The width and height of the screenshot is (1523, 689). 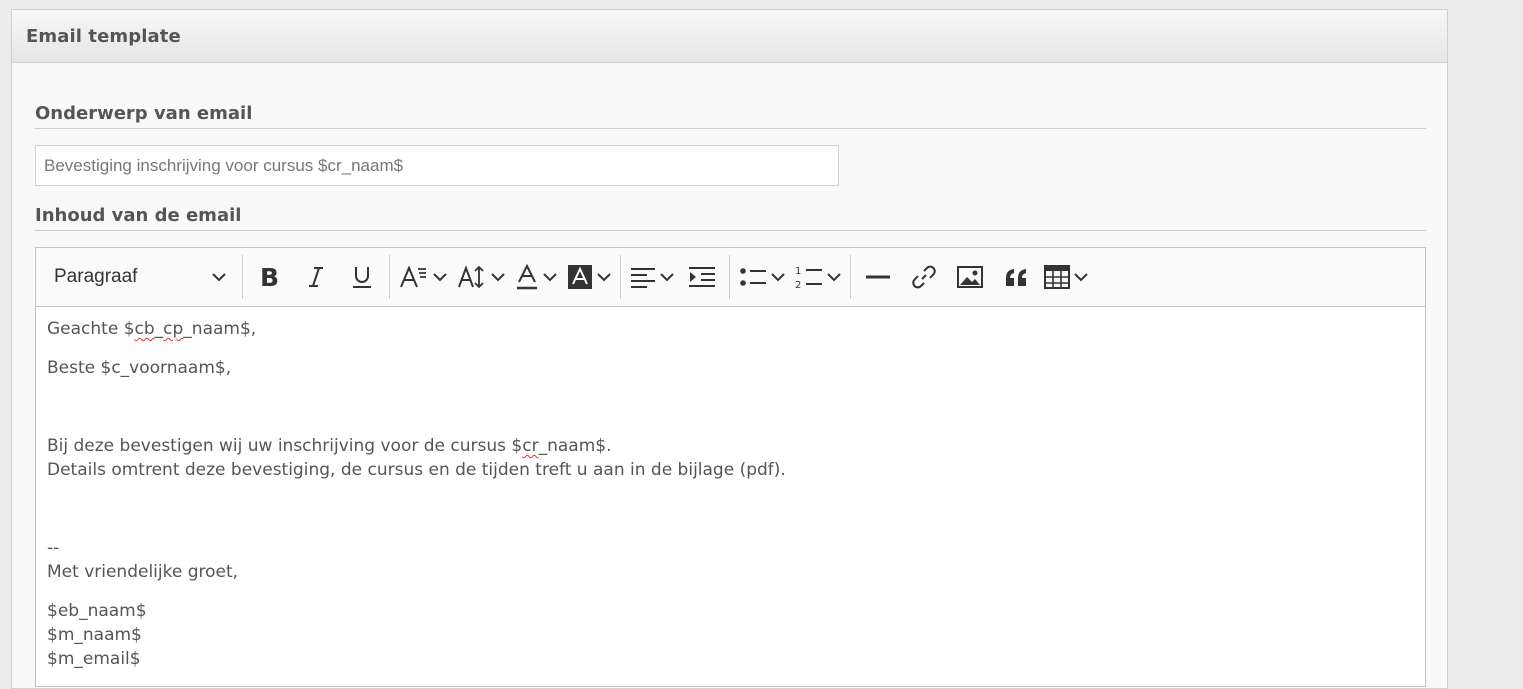 What do you see at coordinates (798, 271) in the screenshot?
I see `svg-text: 1` at bounding box center [798, 271].